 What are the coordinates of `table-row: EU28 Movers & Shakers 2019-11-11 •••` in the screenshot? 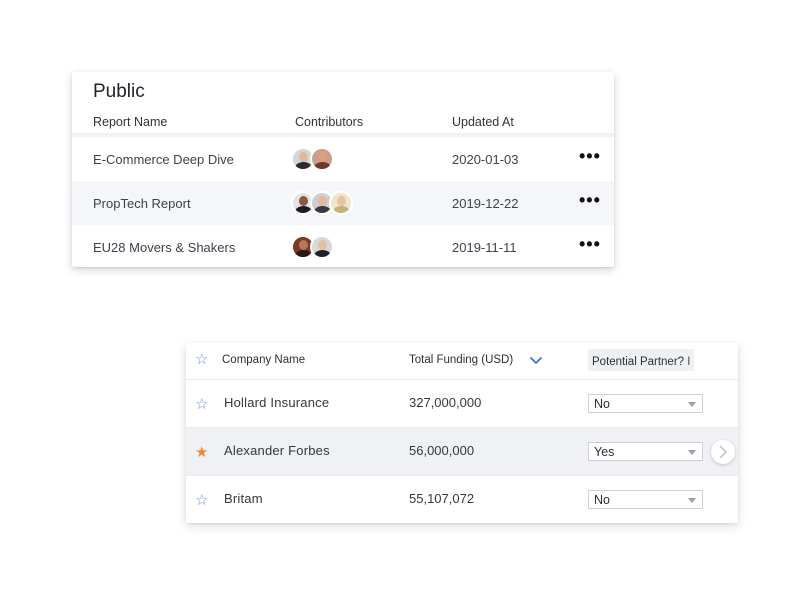 It's located at (343, 246).